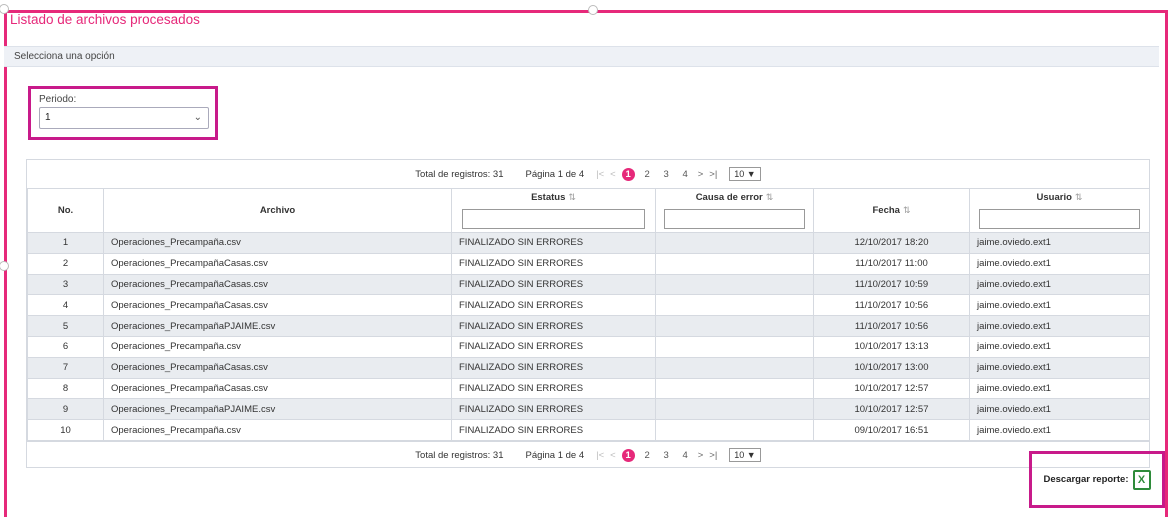 This screenshot has height=517, width=1171. What do you see at coordinates (105, 19) in the screenshot?
I see `page-title: Listado de archivos procesados` at bounding box center [105, 19].